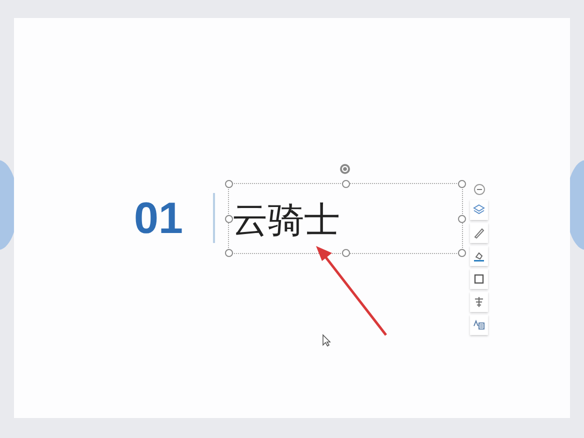  Describe the element at coordinates (479, 189) in the screenshot. I see `collapse-button` at that location.